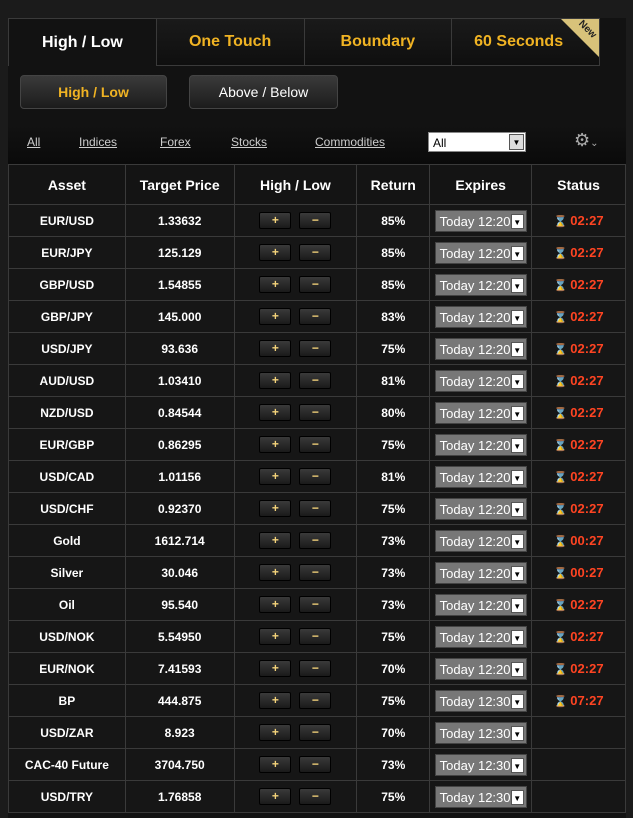  I want to click on asset-name: EUR/NOK, so click(67, 668).